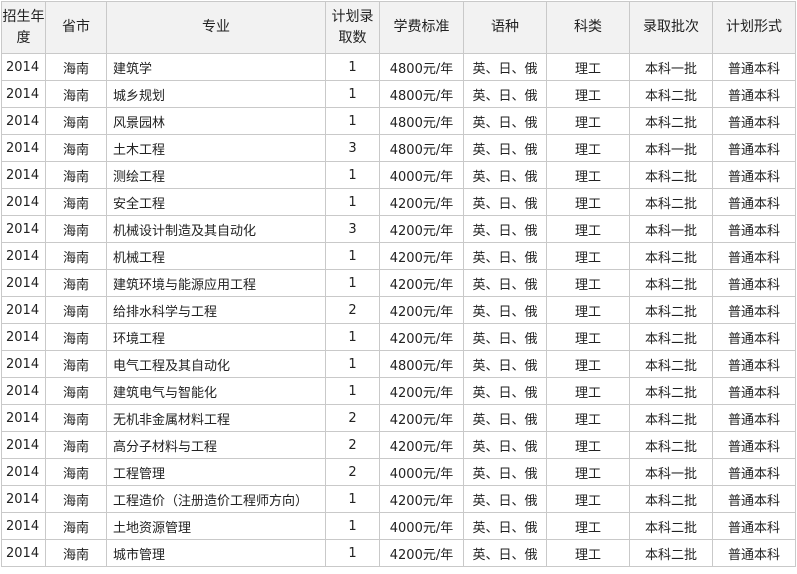 This screenshot has height=574, width=797. What do you see at coordinates (216, 445) in the screenshot?
I see `major-cell: 高分子材料与工程` at bounding box center [216, 445].